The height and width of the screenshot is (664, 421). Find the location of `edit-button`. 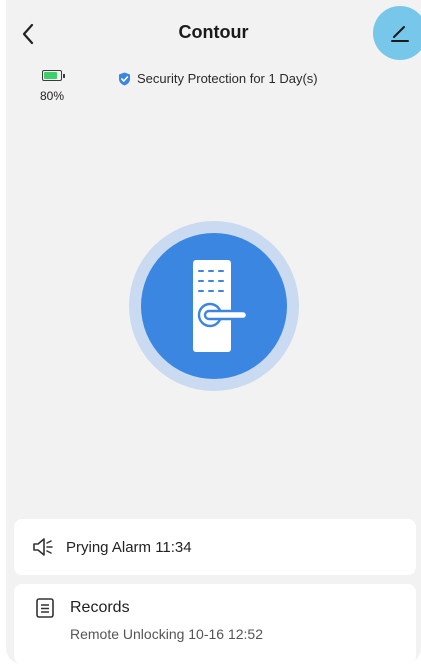

edit-button is located at coordinates (397, 33).